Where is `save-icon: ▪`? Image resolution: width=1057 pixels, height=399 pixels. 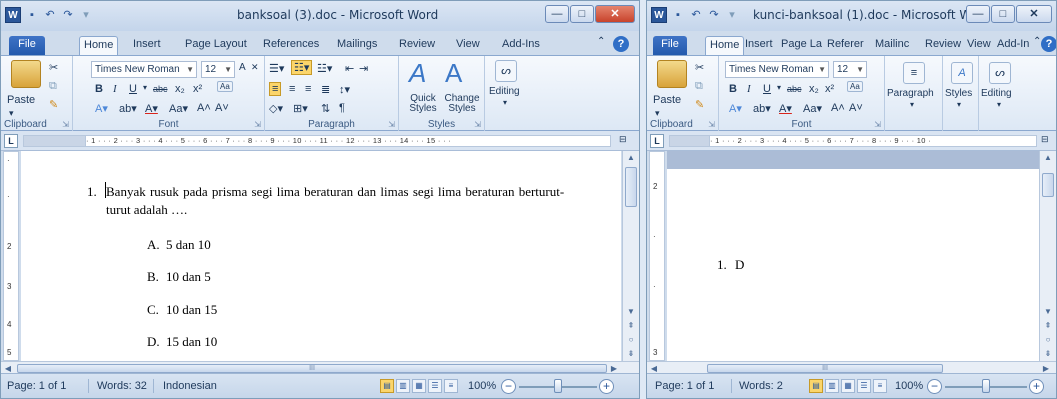 save-icon: ▪ is located at coordinates (678, 15).